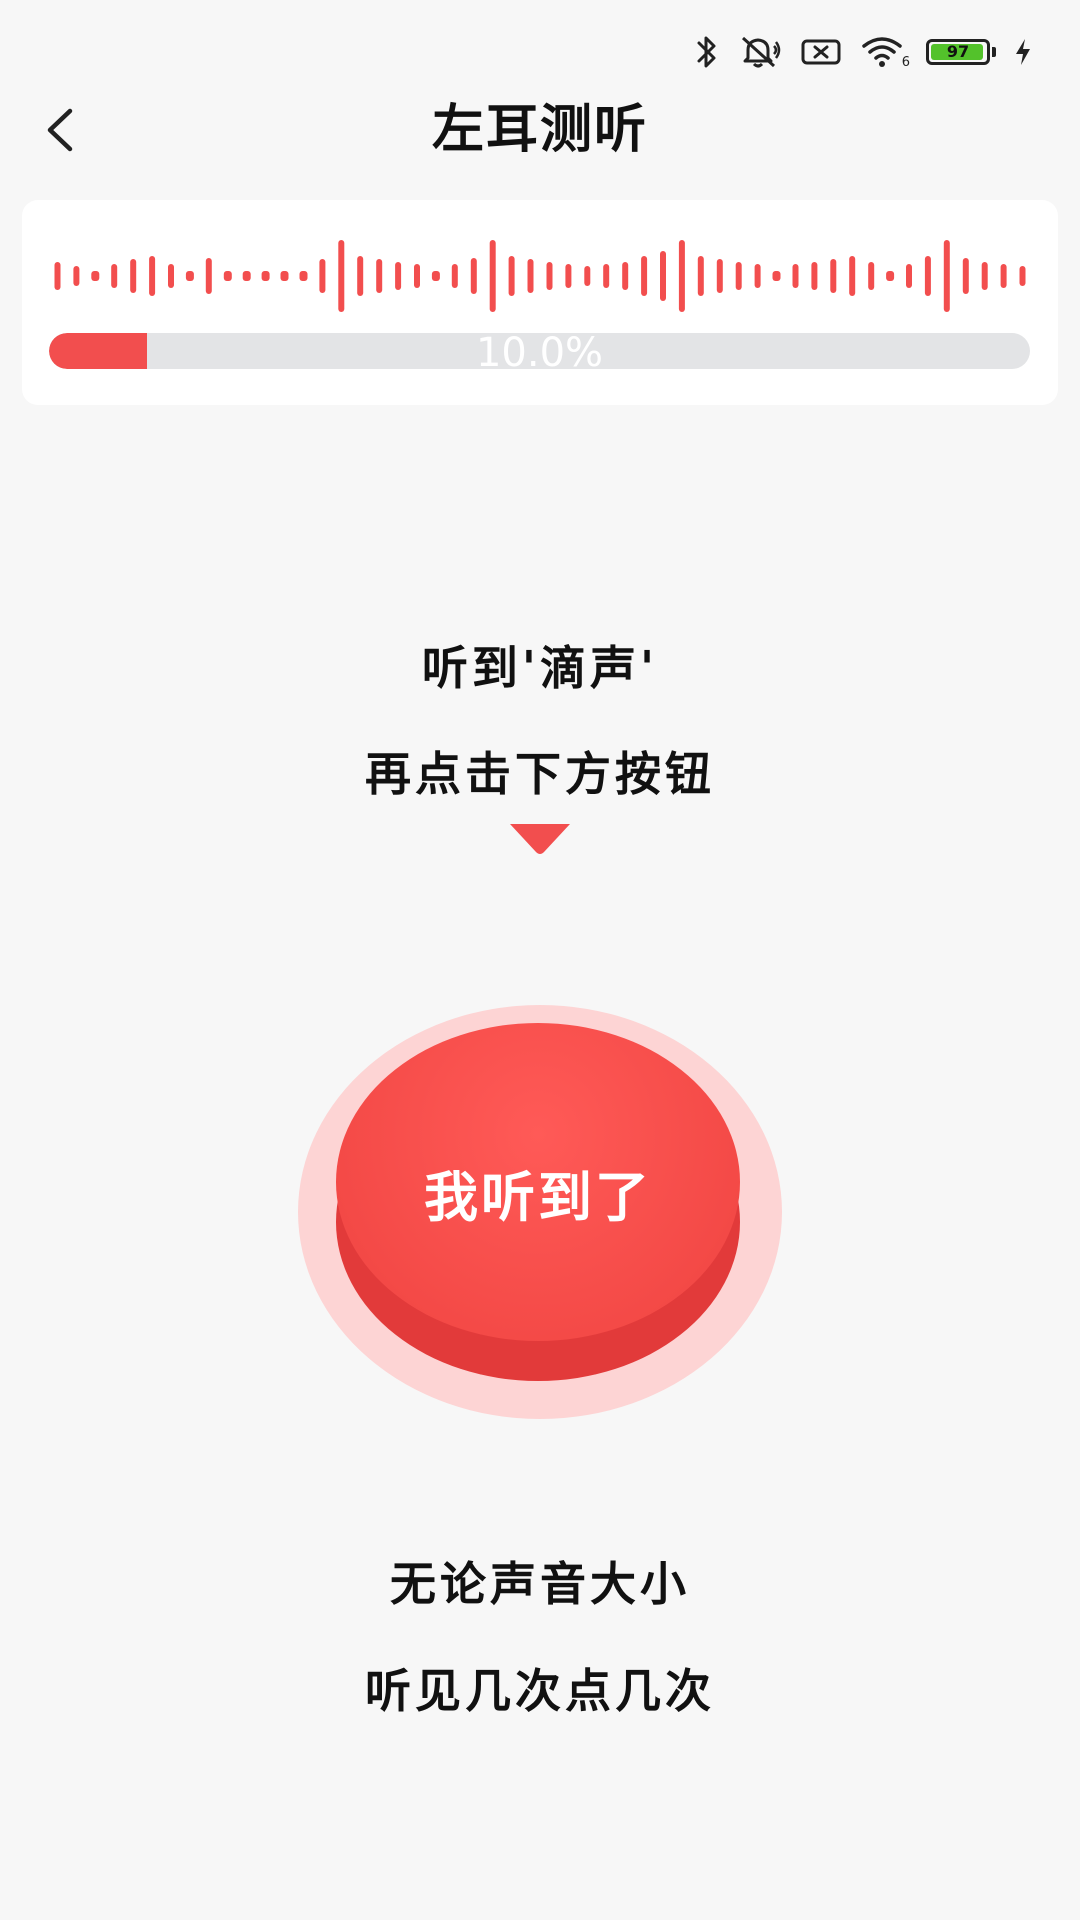 This screenshot has width=1080, height=1920. What do you see at coordinates (540, 668) in the screenshot?
I see `instruction-line-1: 听到'滴声'` at bounding box center [540, 668].